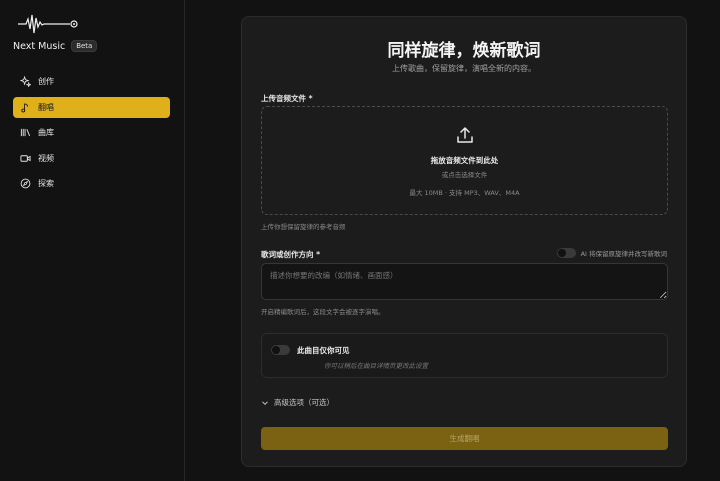 This screenshot has width=720, height=481. What do you see at coordinates (91, 132) in the screenshot?
I see `sidebar-item-library: 曲库` at bounding box center [91, 132].